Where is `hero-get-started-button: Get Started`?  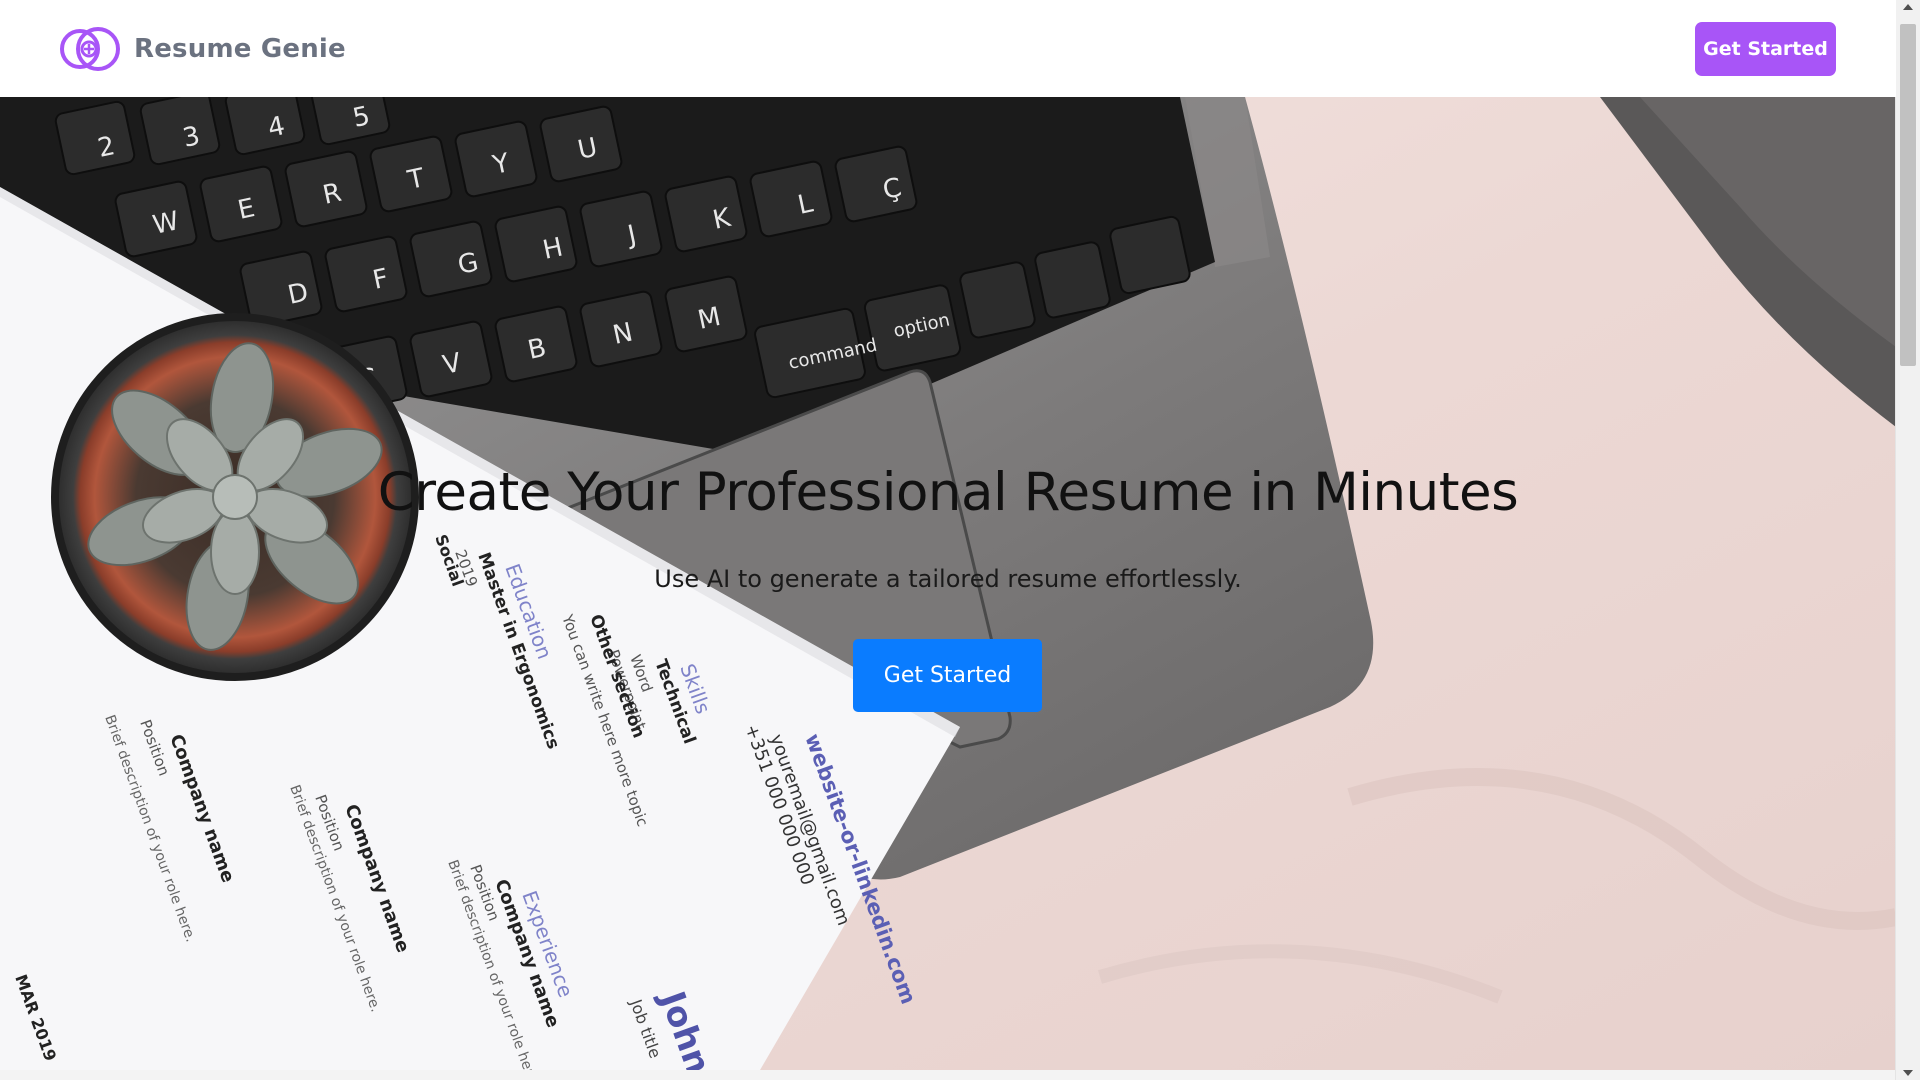 hero-get-started-button: Get Started is located at coordinates (947, 675).